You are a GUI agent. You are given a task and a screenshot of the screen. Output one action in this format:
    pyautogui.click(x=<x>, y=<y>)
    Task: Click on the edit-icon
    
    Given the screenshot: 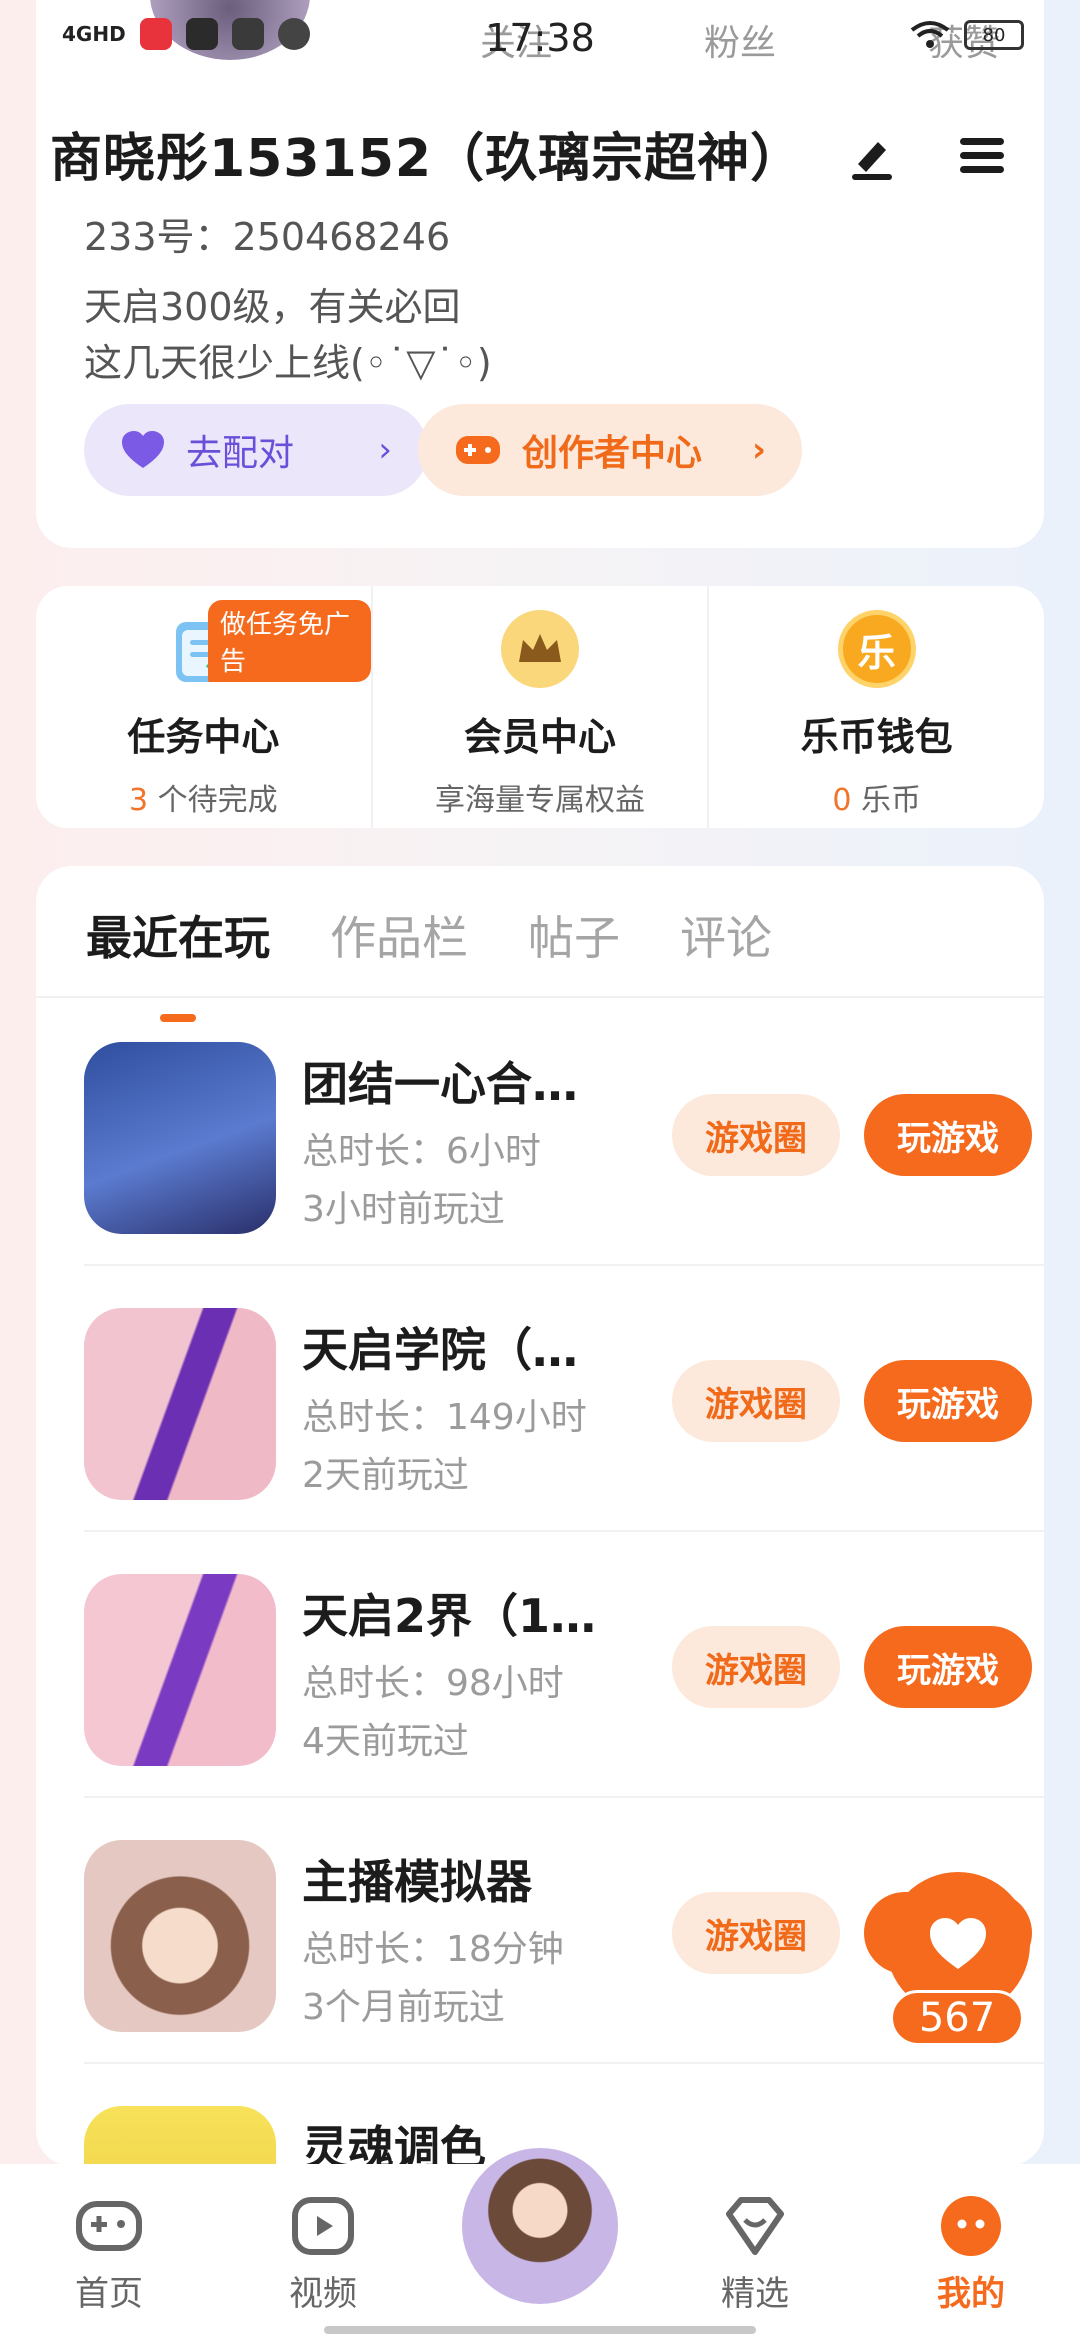 What is the action you would take?
    pyautogui.click(x=872, y=156)
    